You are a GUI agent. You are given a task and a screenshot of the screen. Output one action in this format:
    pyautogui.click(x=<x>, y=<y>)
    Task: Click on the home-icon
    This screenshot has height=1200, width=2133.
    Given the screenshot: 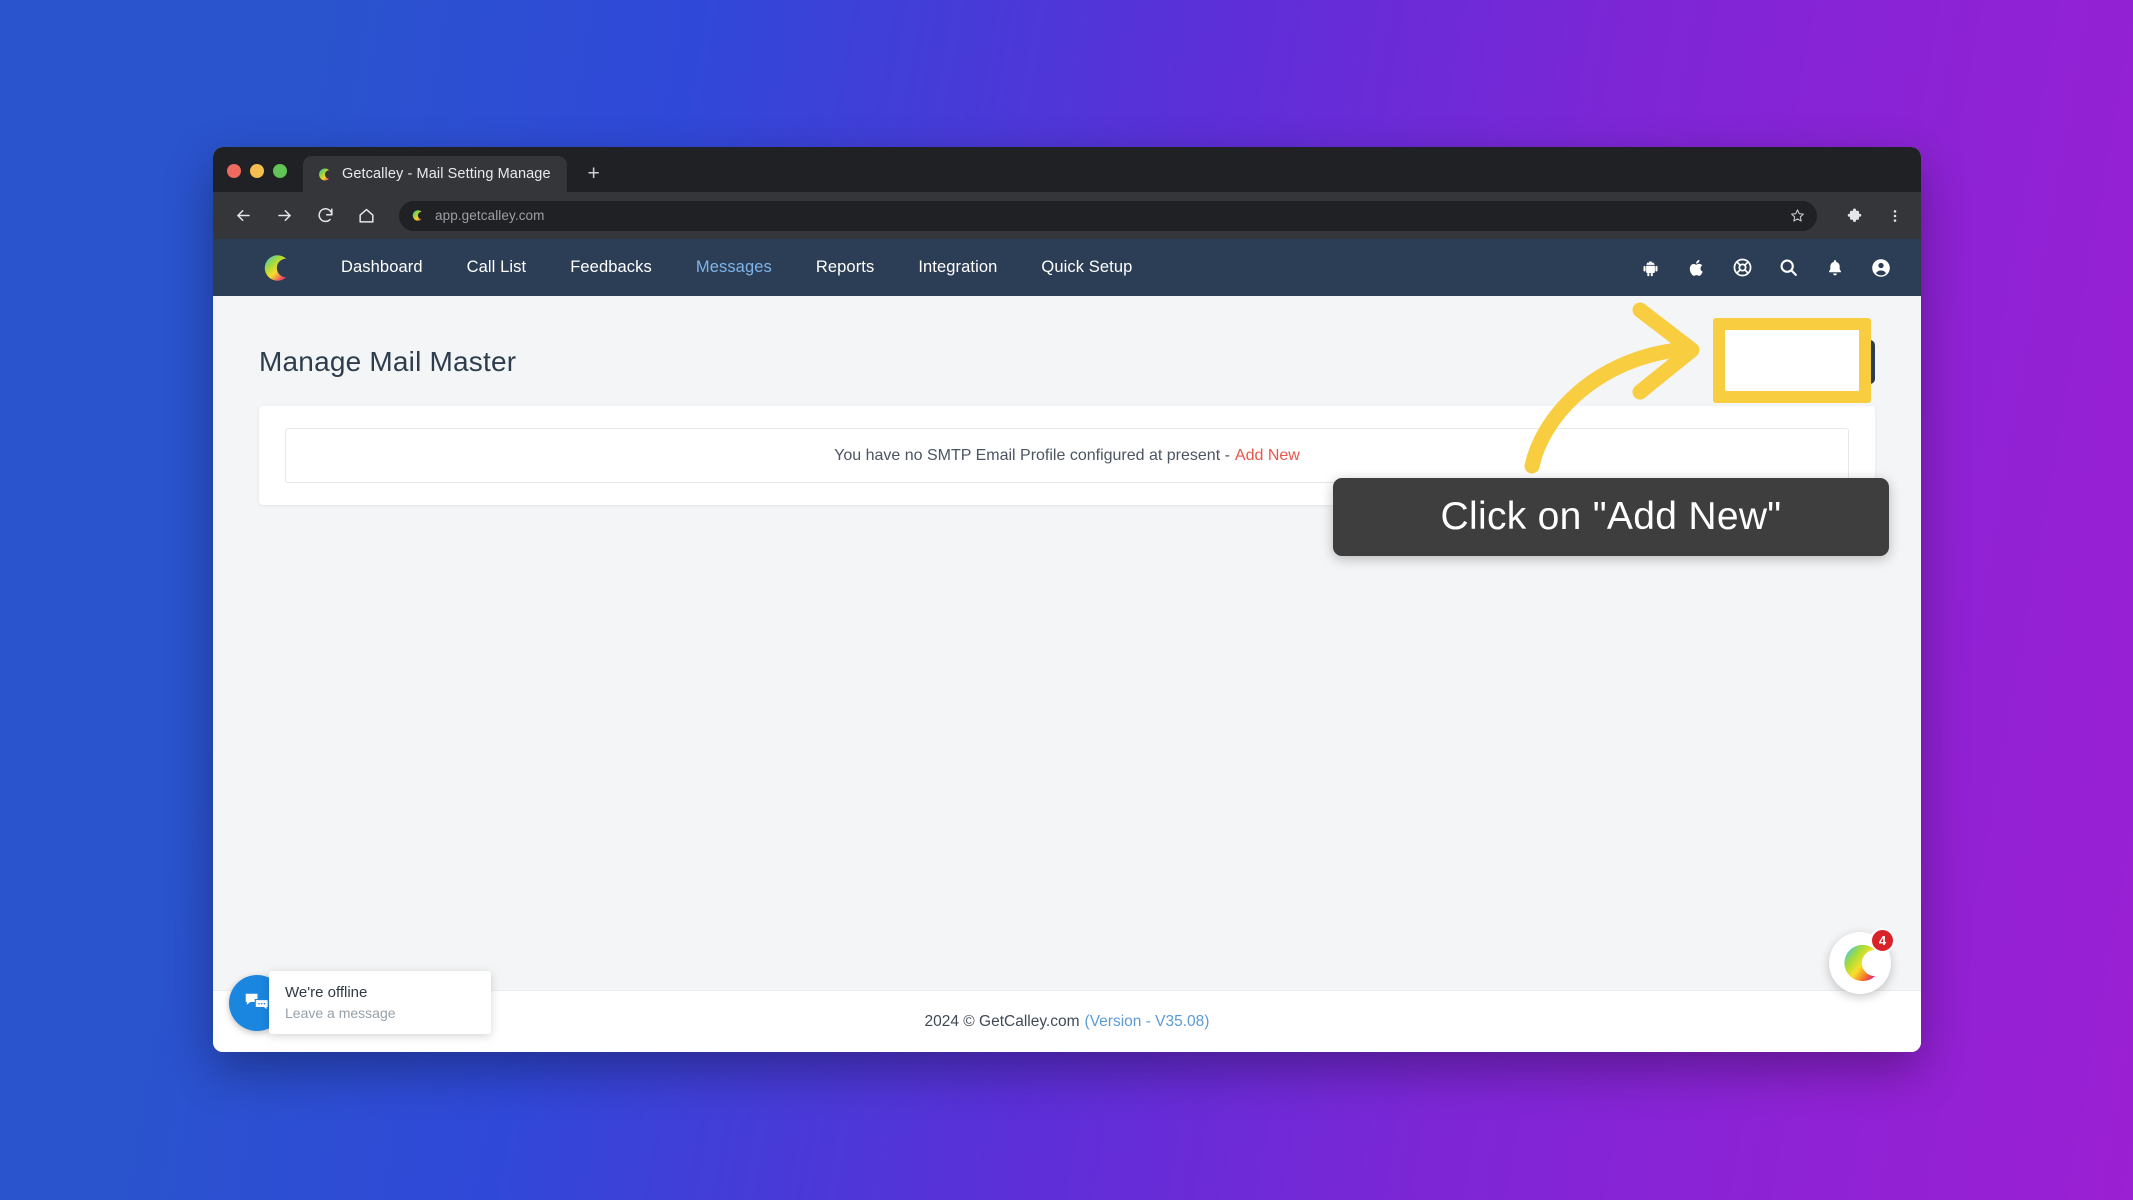 What is the action you would take?
    pyautogui.click(x=366, y=216)
    